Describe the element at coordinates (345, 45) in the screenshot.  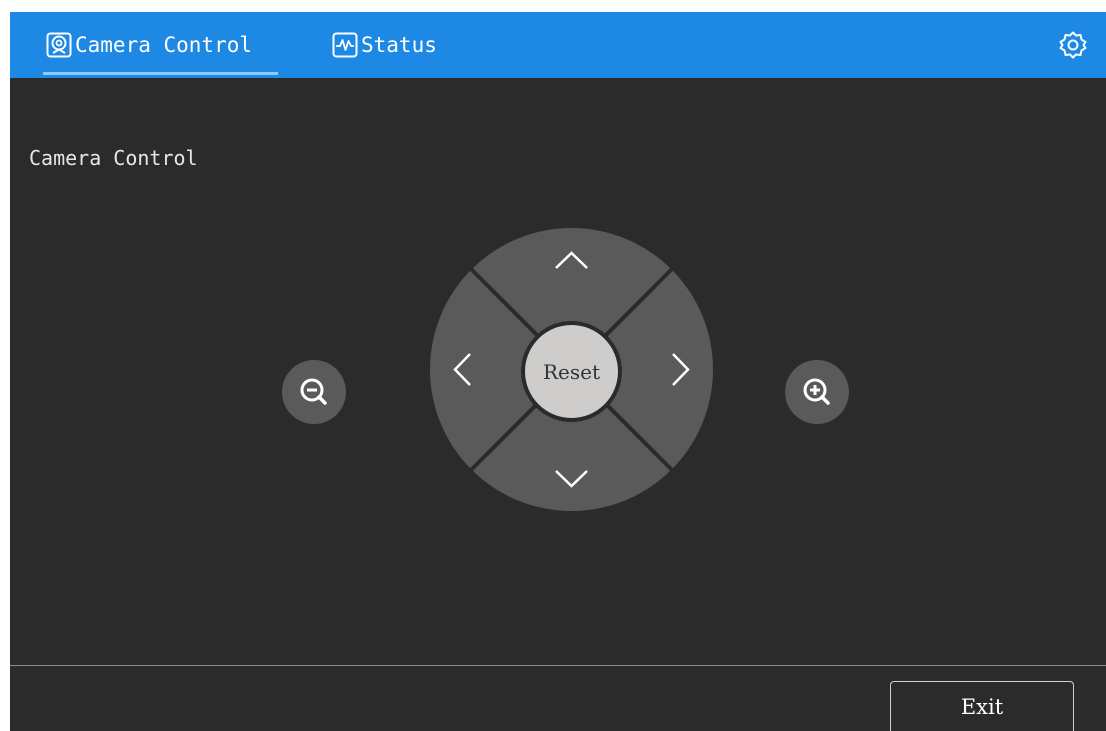
I see `pulse-icon` at that location.